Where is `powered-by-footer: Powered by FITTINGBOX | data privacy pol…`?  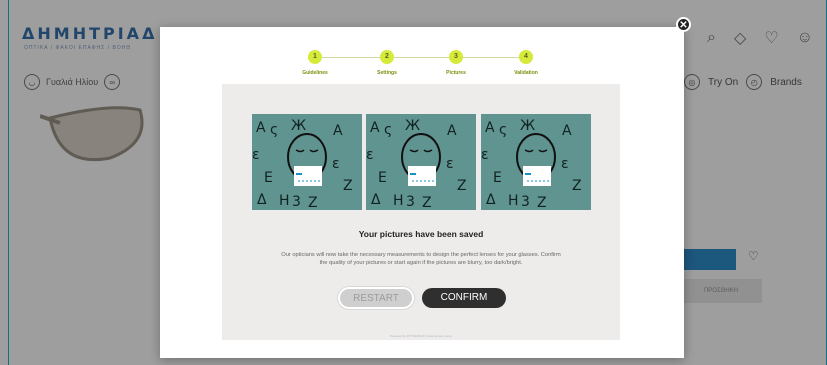 powered-by-footer: Powered by FITTINGBOX | data privacy pol… is located at coordinates (421, 336).